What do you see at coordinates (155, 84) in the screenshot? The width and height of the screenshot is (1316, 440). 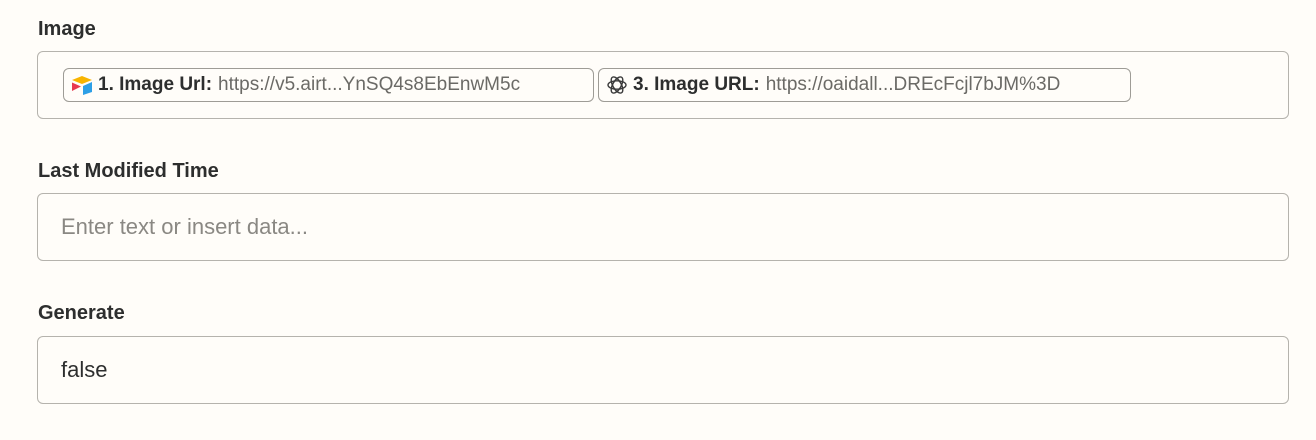 I see `image-url-pill-label: 1. Image Url:` at bounding box center [155, 84].